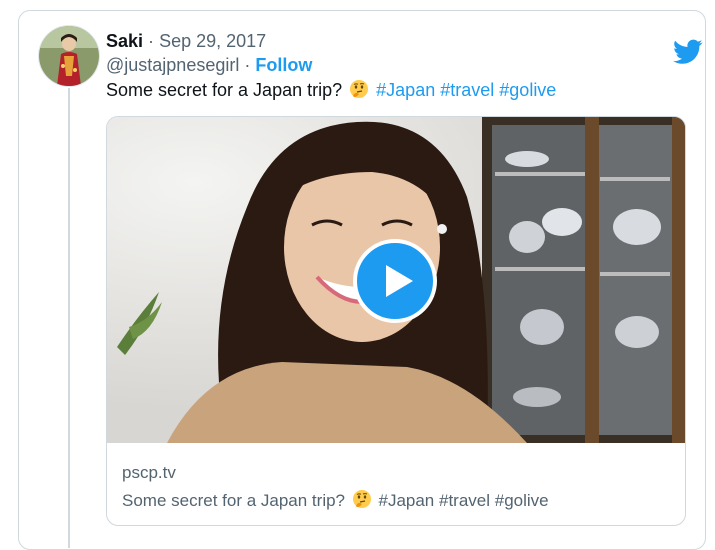 The height and width of the screenshot is (550, 715). Describe the element at coordinates (283, 65) in the screenshot. I see `follow-button: Follow` at that location.